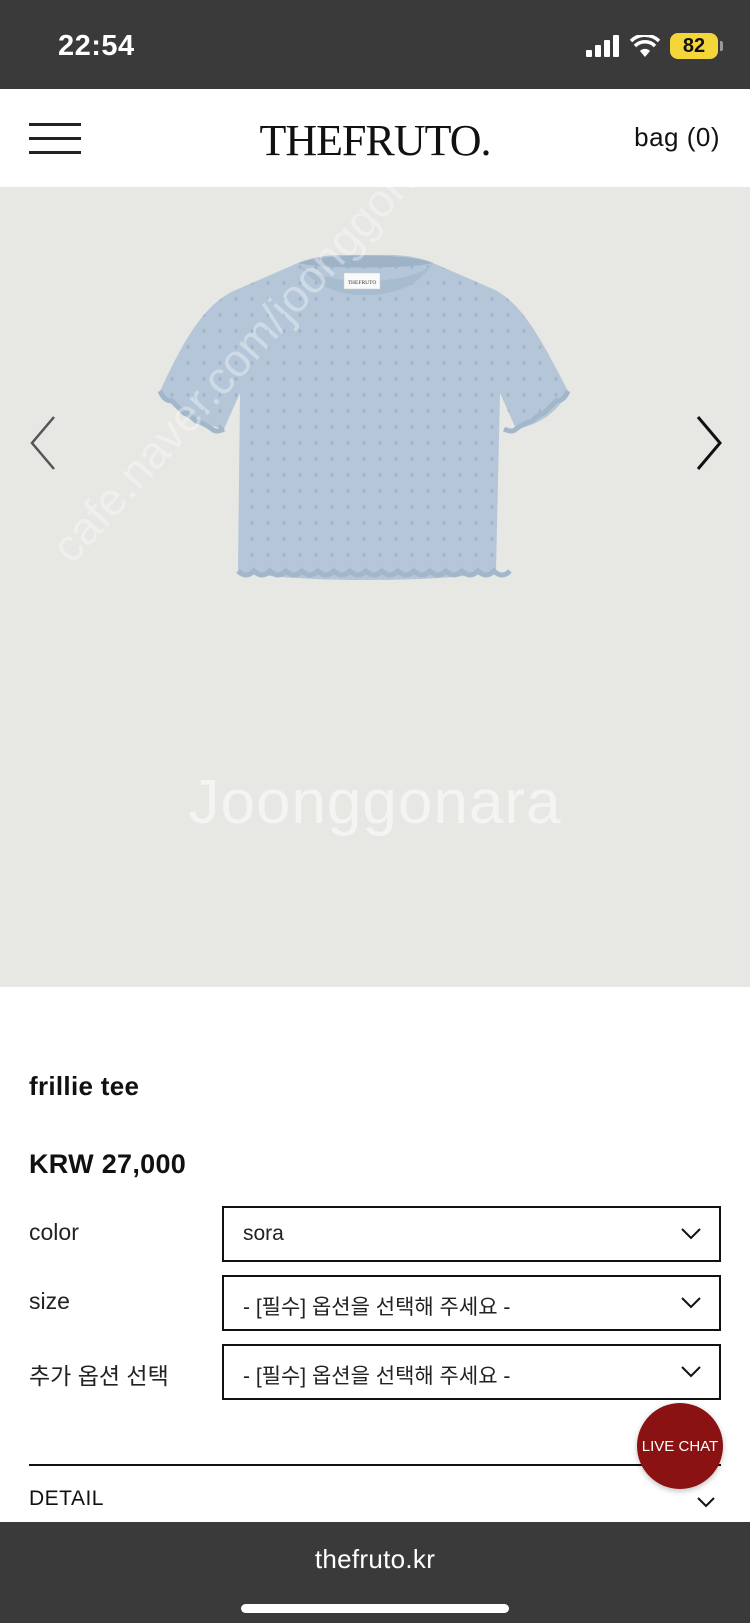 The width and height of the screenshot is (750, 1623). What do you see at coordinates (375, 1608) in the screenshot?
I see `home-indicator` at bounding box center [375, 1608].